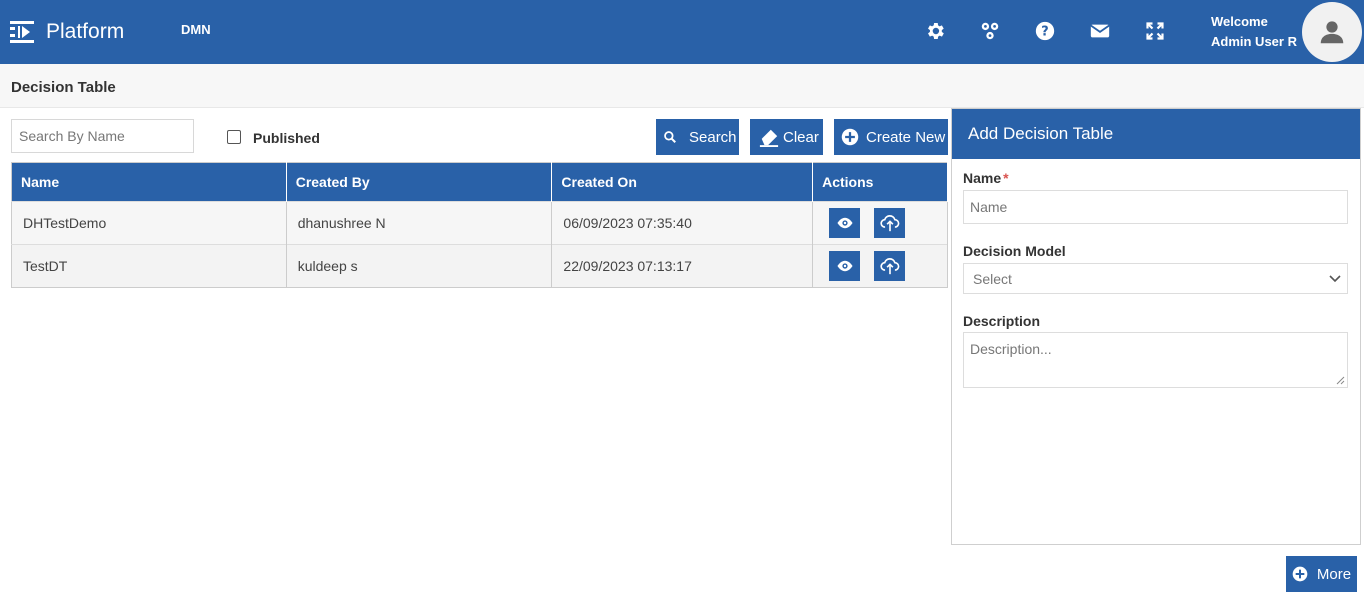 This screenshot has height=599, width=1364. I want to click on create-new-button: Create New, so click(891, 137).